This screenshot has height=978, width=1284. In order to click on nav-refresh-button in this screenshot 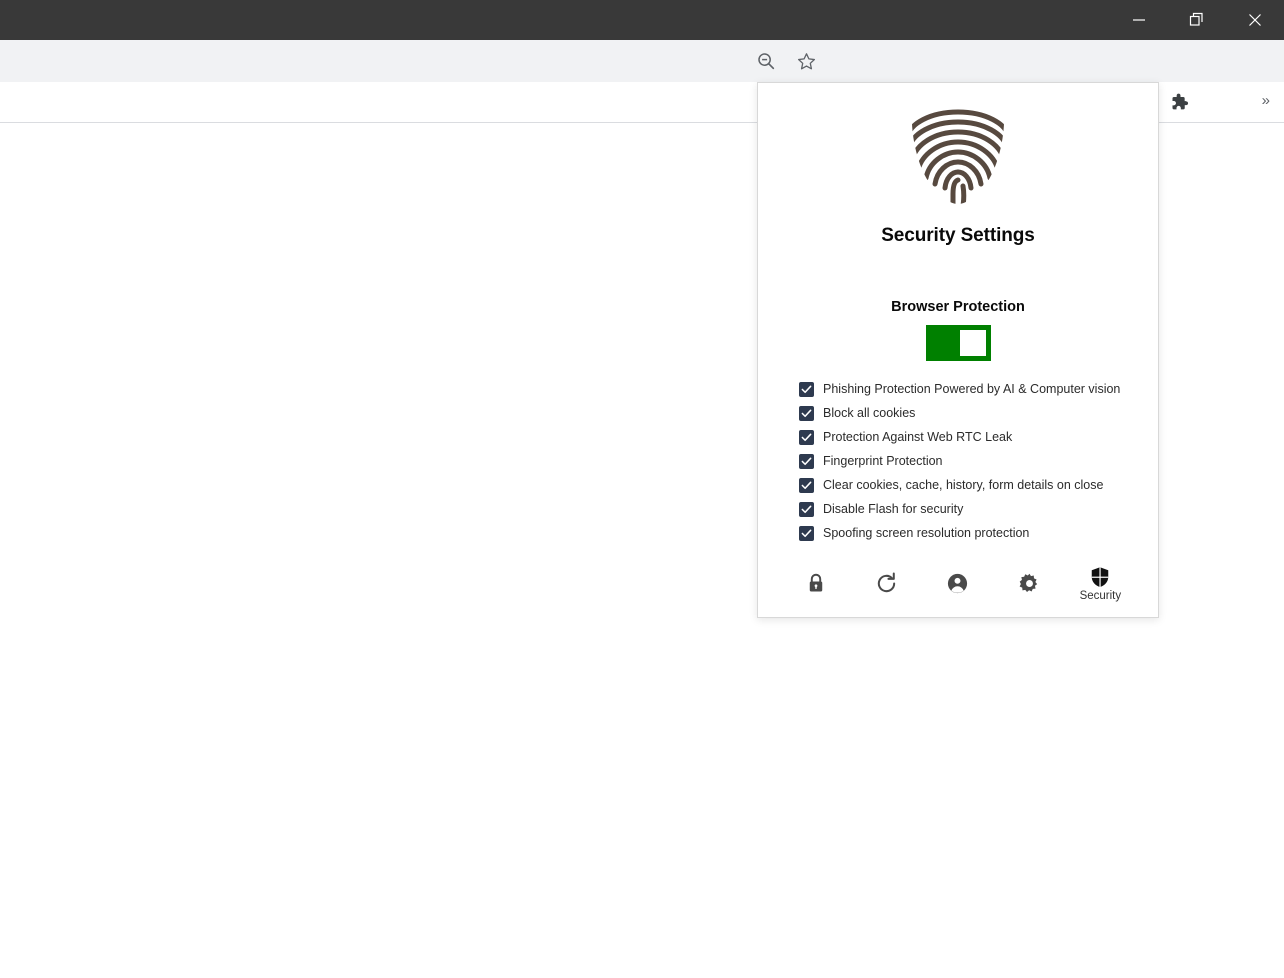, I will do `click(887, 584)`.